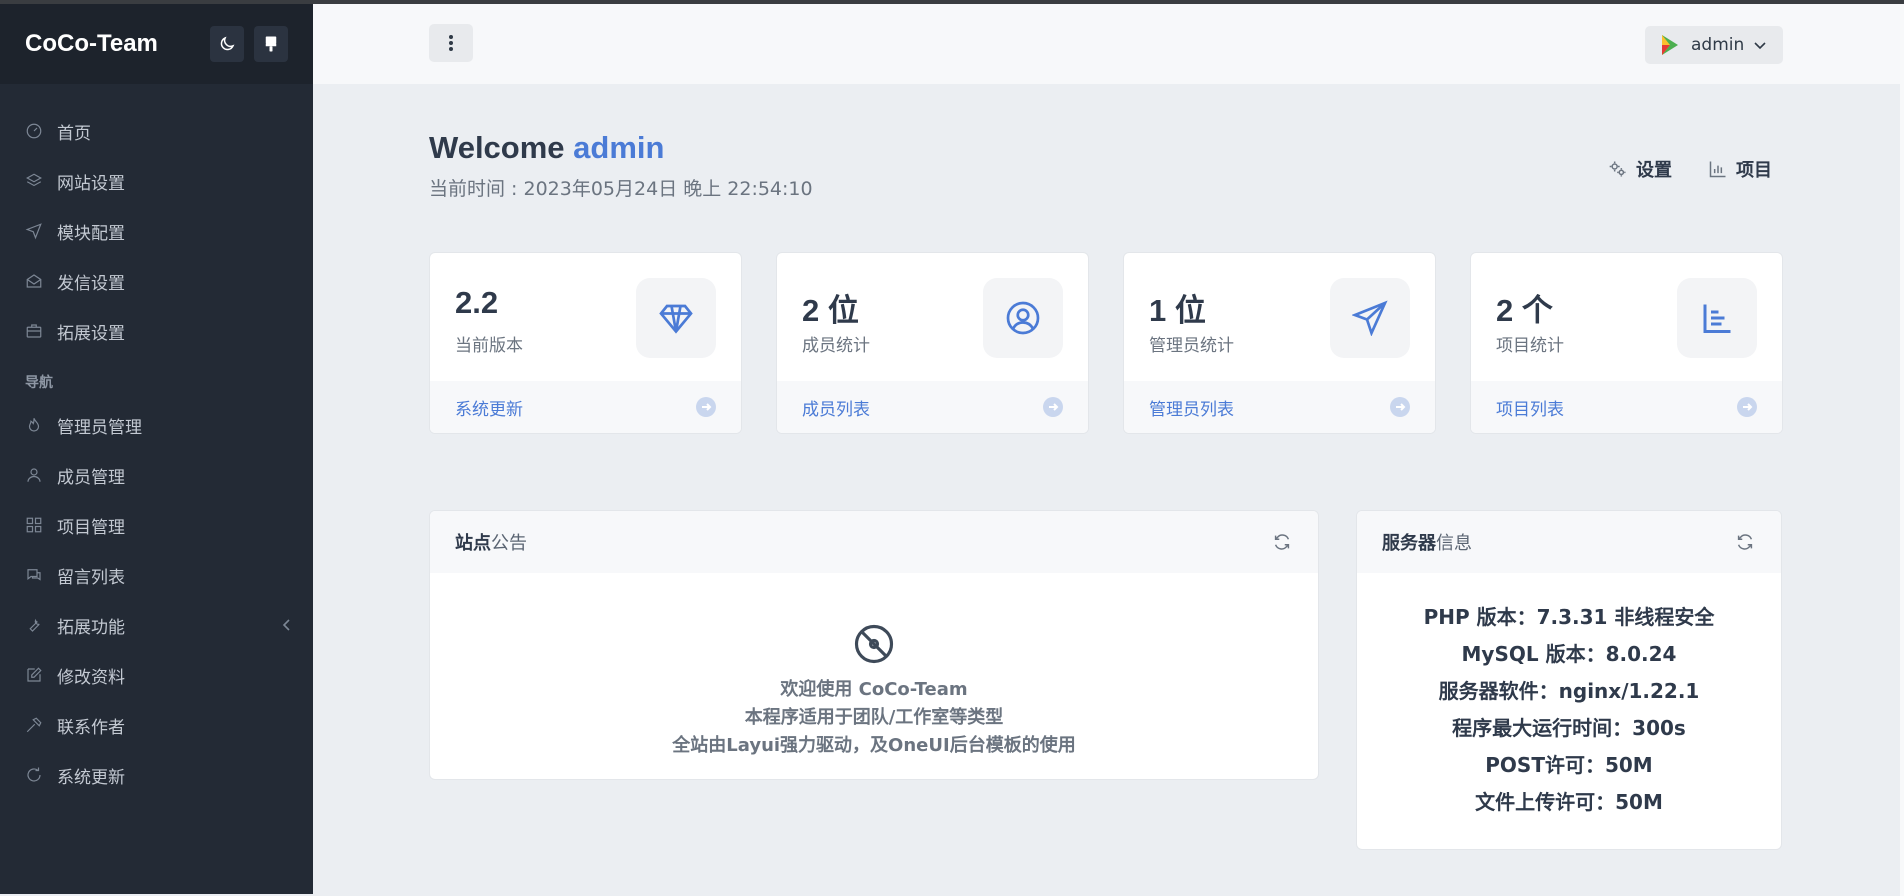 This screenshot has width=1904, height=896. I want to click on stat-value: 2.2, so click(477, 302).